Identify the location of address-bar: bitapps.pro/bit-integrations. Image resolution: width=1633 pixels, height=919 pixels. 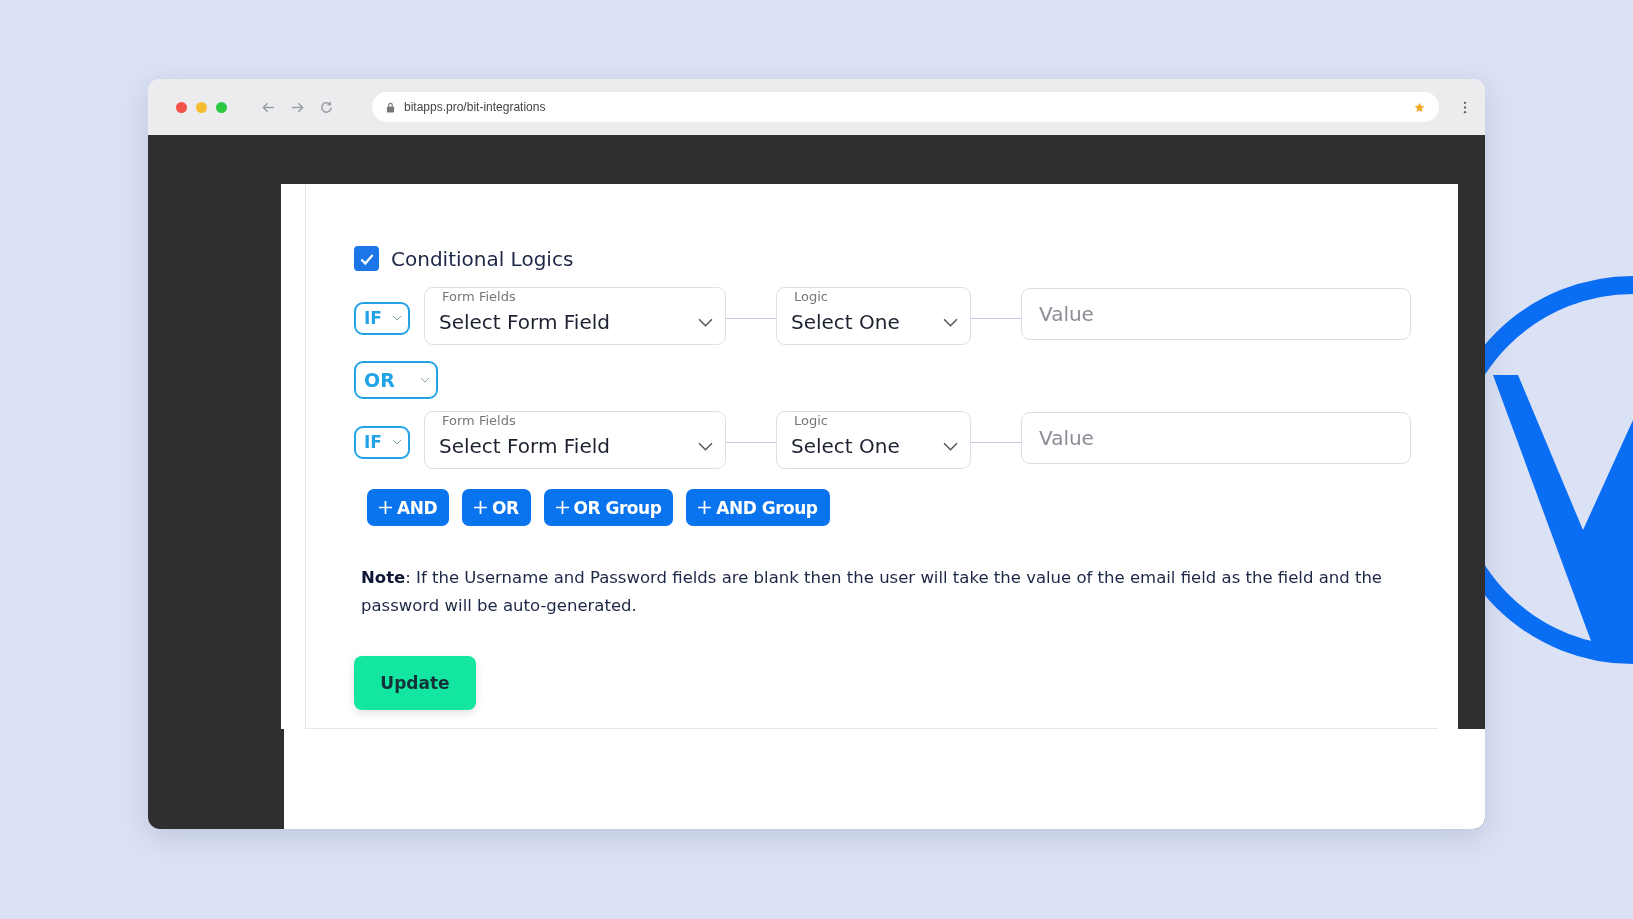
(905, 107).